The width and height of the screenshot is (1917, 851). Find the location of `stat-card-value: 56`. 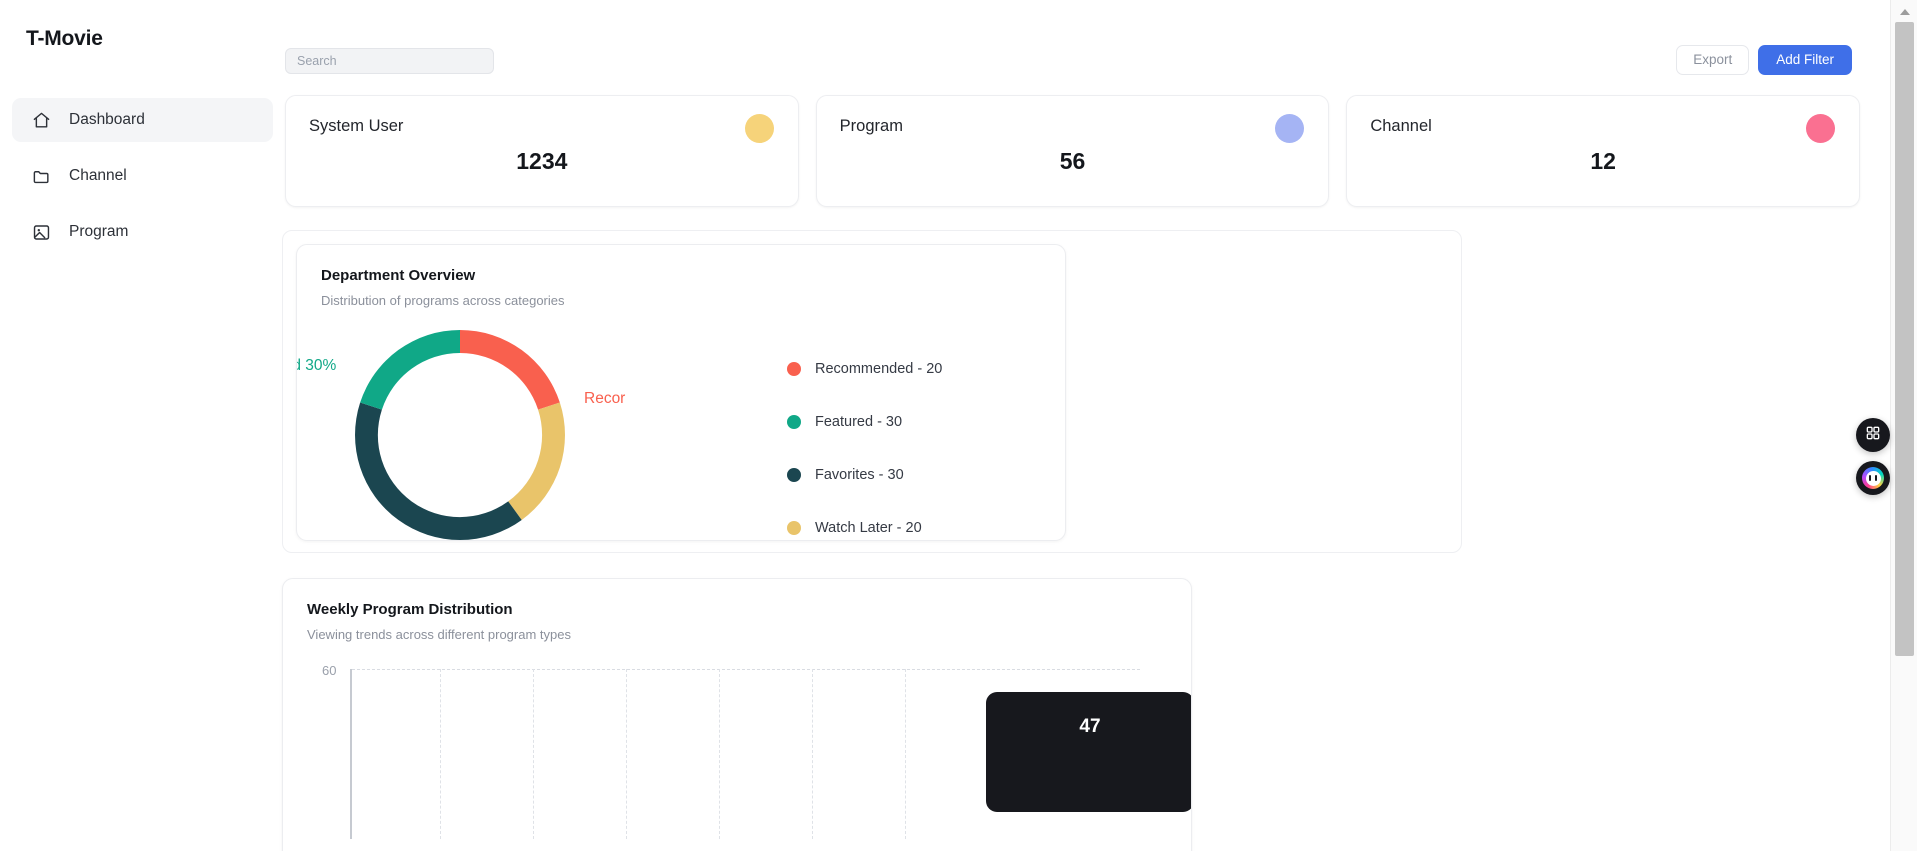

stat-card-value: 56 is located at coordinates (1072, 161).